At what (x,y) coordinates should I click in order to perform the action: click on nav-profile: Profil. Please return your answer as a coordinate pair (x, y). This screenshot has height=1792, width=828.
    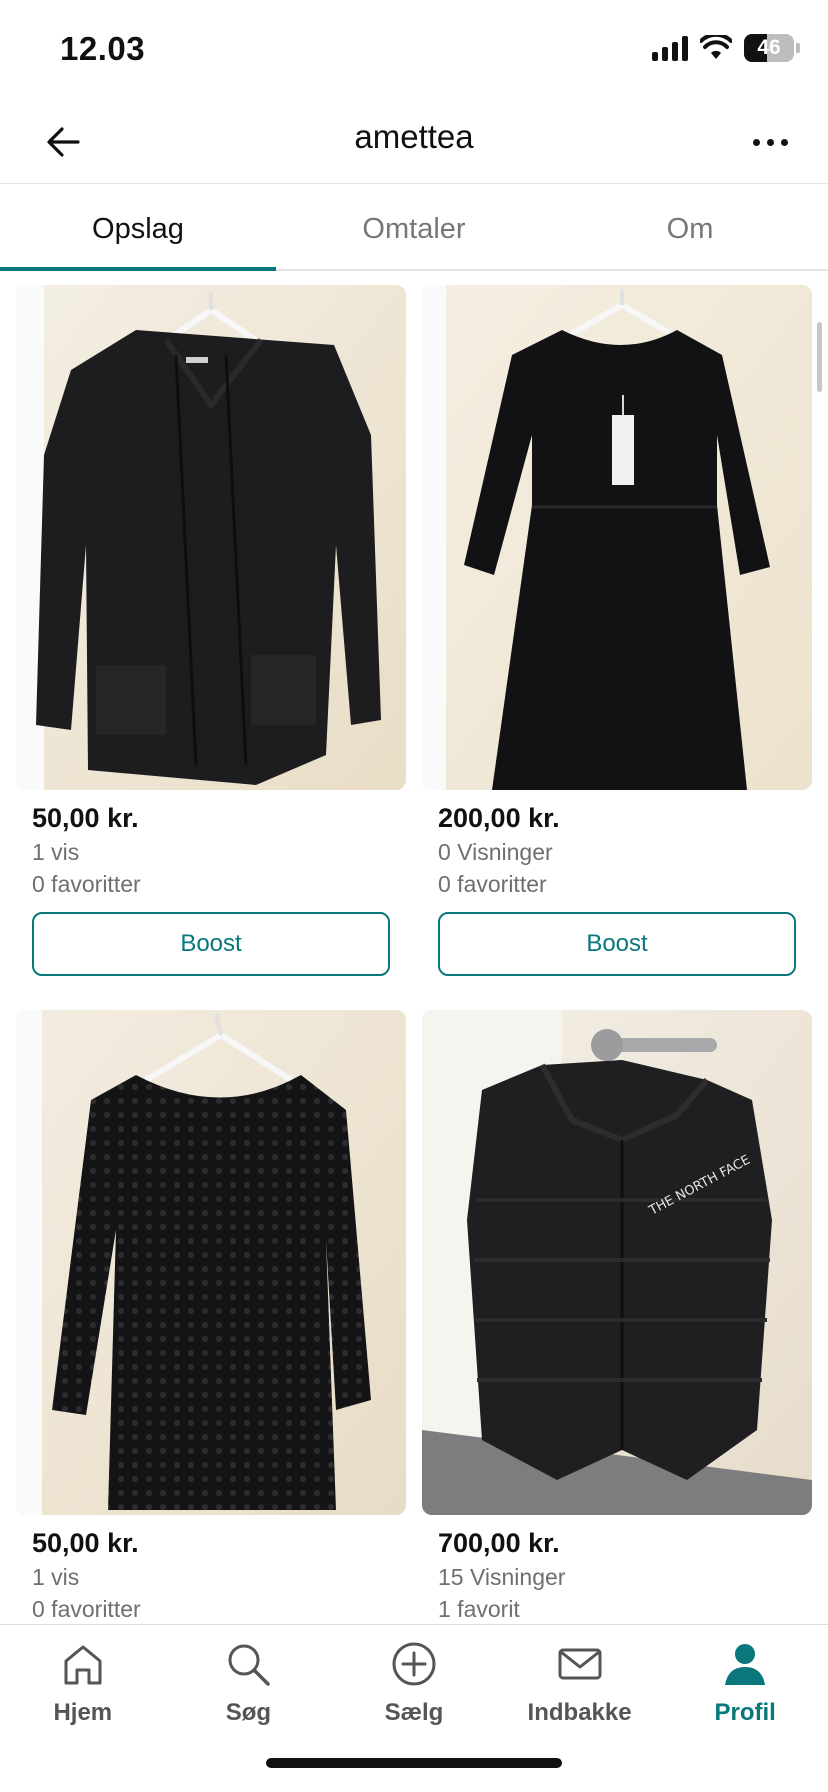
    Looking at the image, I should click on (745, 1683).